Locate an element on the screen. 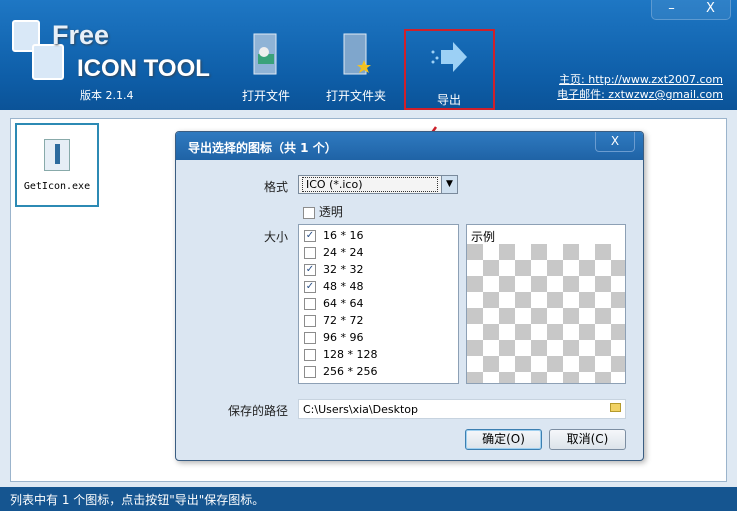  size-label: 大小 is located at coordinates (276, 237).